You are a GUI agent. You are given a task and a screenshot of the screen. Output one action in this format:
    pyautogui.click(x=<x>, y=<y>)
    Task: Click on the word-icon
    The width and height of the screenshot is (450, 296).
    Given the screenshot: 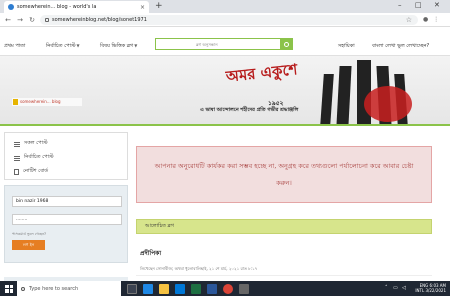 What is the action you would take?
    pyautogui.click(x=212, y=288)
    